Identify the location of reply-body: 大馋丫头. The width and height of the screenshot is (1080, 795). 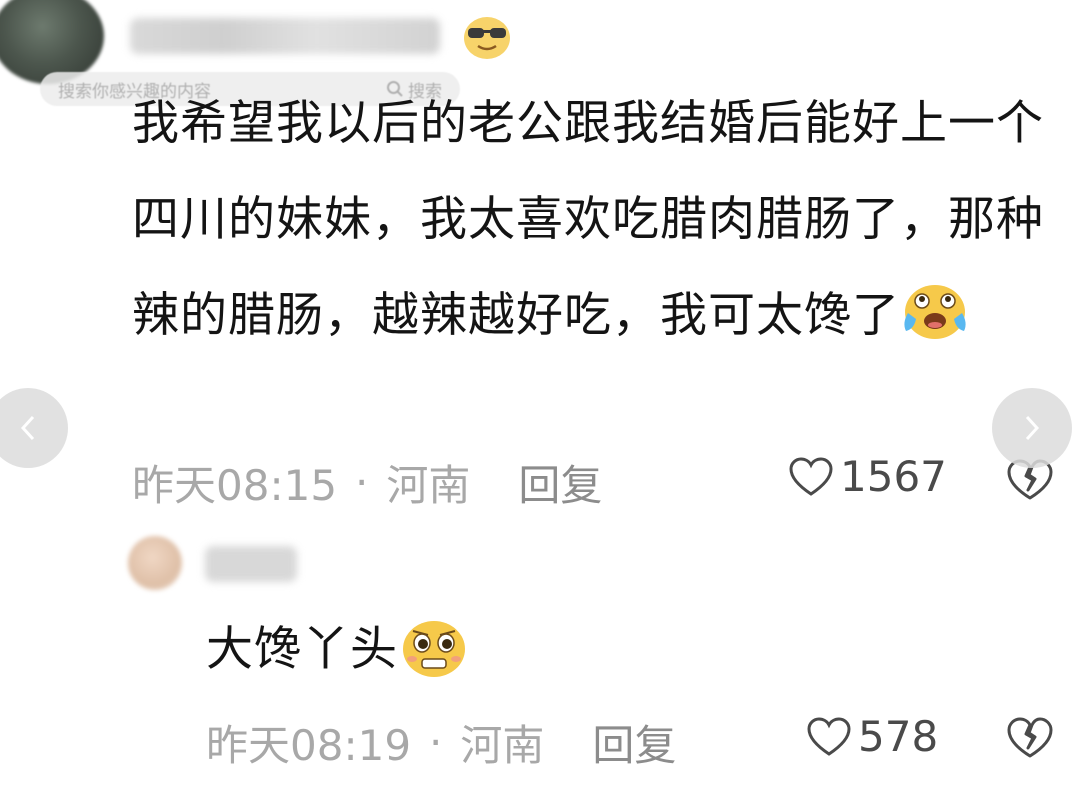
(302, 649).